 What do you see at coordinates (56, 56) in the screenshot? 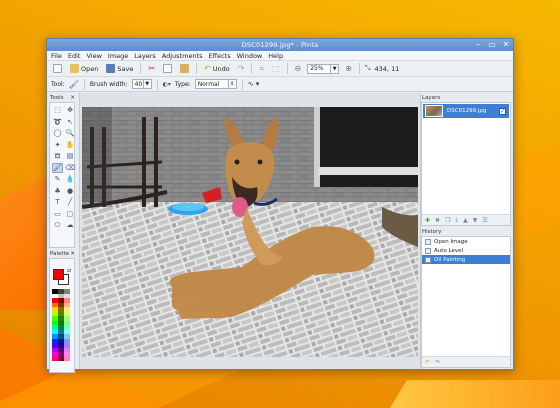
I see `menu-file: File` at bounding box center [56, 56].